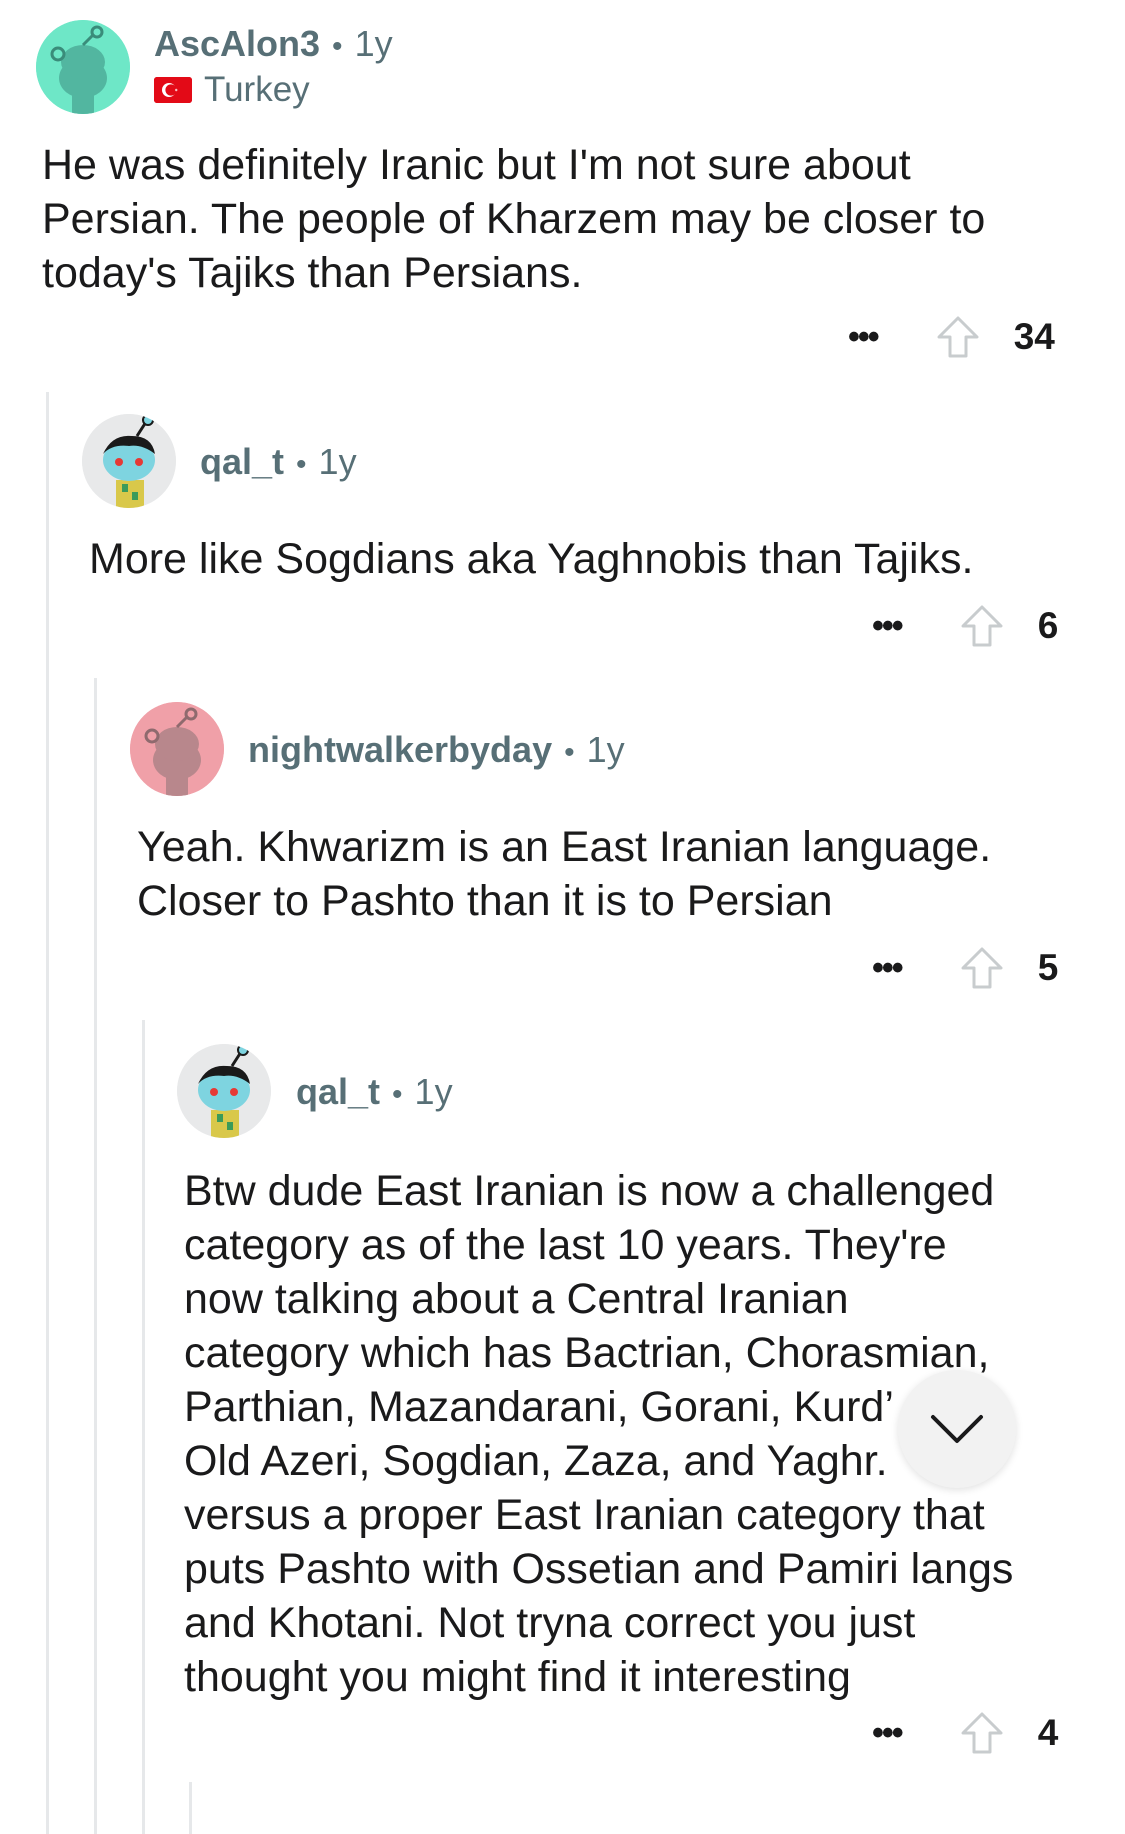 The width and height of the screenshot is (1125, 1834). Describe the element at coordinates (237, 43) in the screenshot. I see `username: AscAlon3` at that location.